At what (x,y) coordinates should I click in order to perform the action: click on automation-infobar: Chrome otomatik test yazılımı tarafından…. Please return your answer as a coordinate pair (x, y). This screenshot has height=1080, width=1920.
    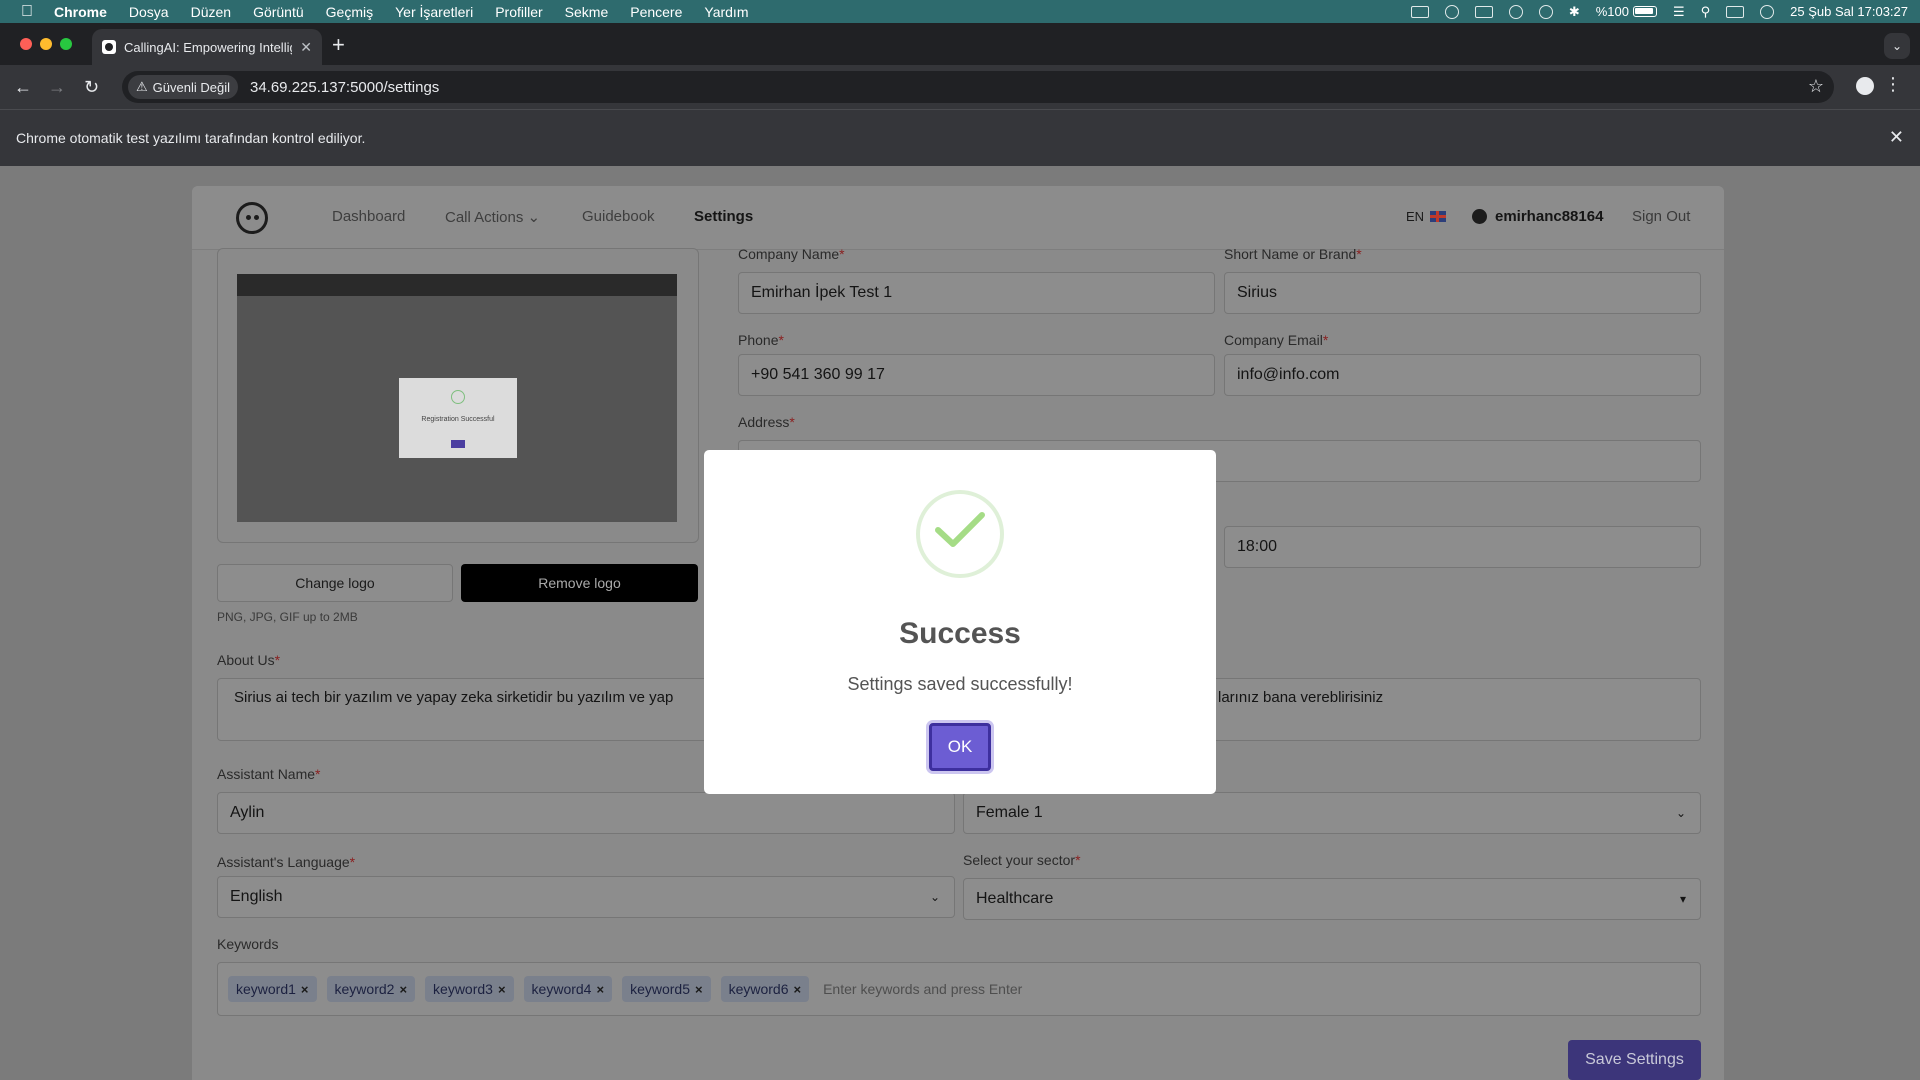
    Looking at the image, I should click on (960, 137).